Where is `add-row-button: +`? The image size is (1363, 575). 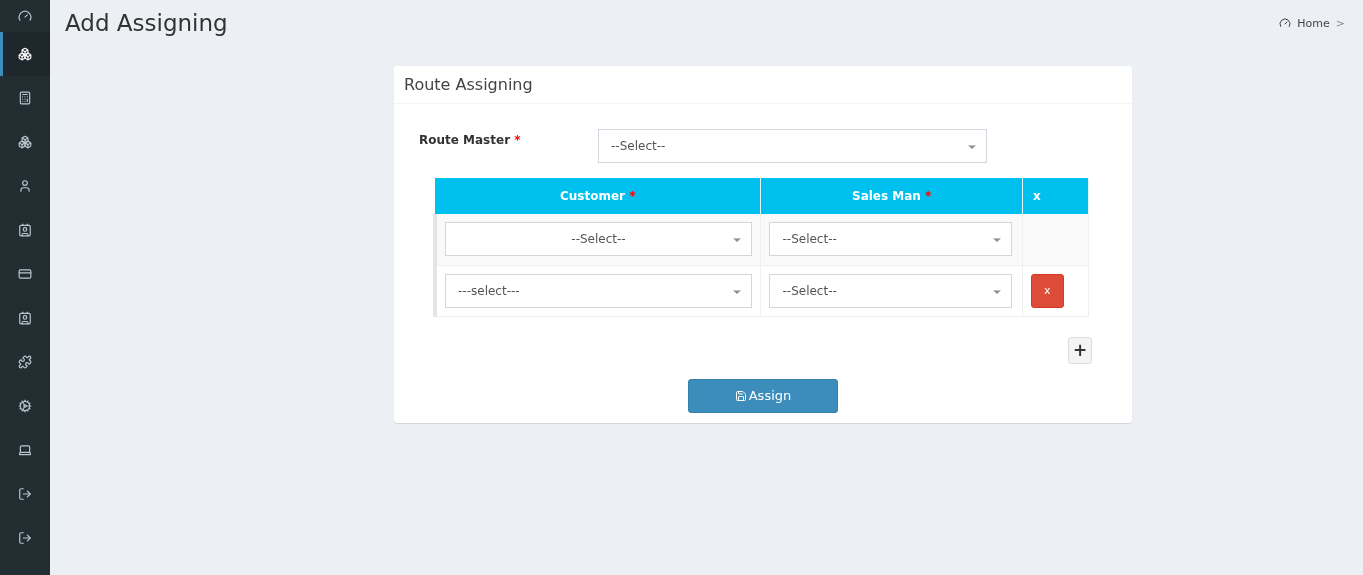
add-row-button: + is located at coordinates (1080, 350).